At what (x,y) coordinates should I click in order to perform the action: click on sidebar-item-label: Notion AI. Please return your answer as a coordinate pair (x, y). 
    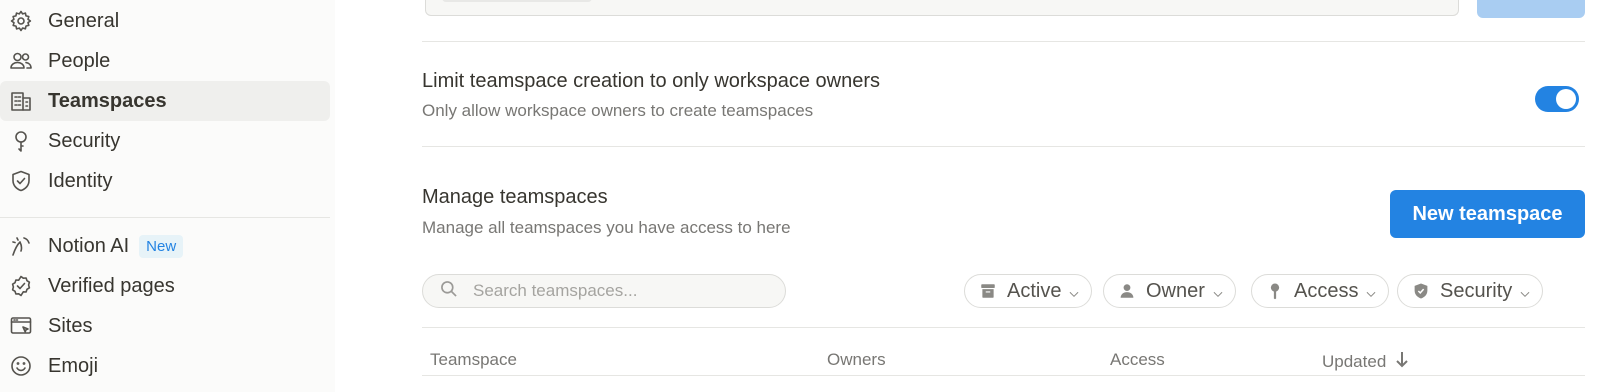
    Looking at the image, I should click on (89, 245).